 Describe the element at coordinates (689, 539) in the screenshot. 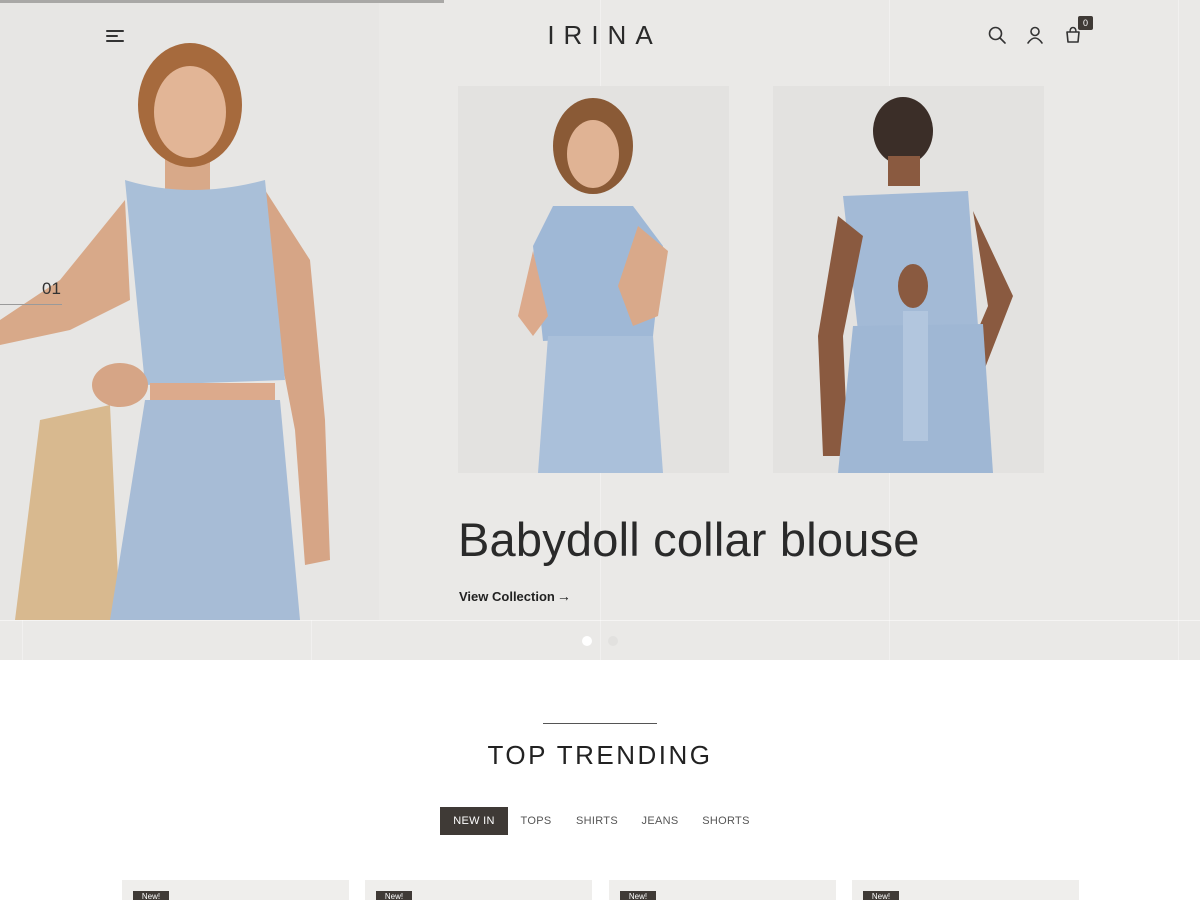

I see `hero-title: Babydoll collar blouse` at that location.